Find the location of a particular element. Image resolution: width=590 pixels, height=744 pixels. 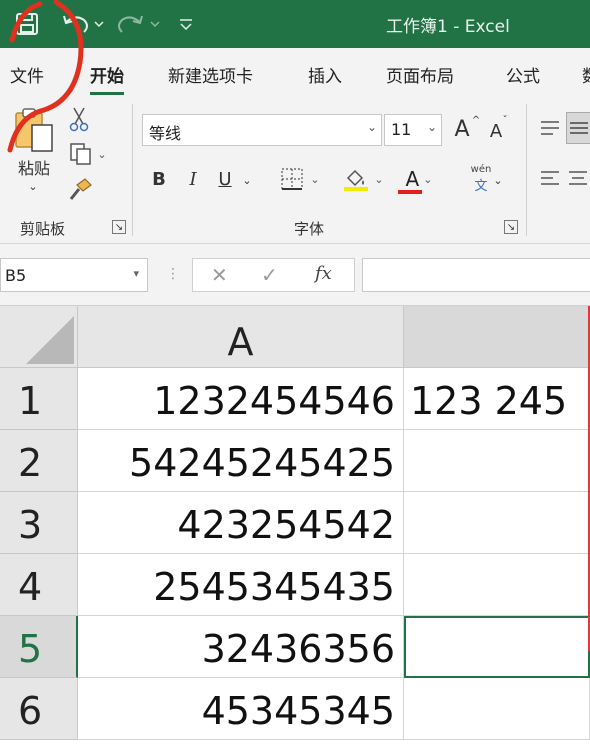

tab-insert: 插入 is located at coordinates (325, 74).